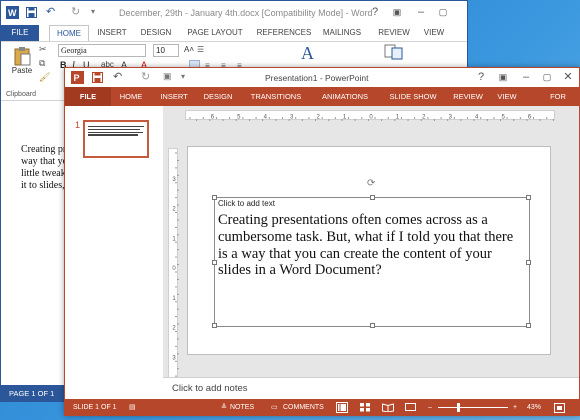 The image size is (580, 420). What do you see at coordinates (558, 96) in the screenshot?
I see `ppt-tab-format: FOR` at bounding box center [558, 96].